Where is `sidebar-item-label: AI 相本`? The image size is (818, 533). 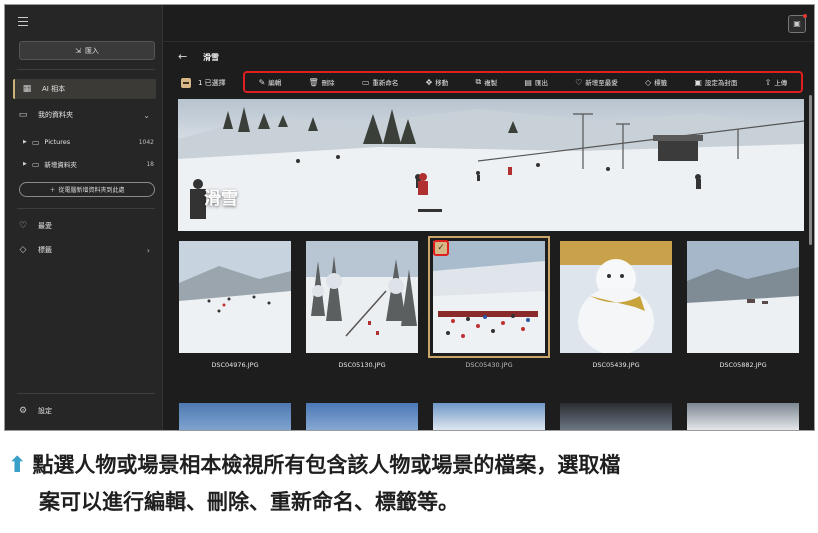
sidebar-item-label: AI 相本 is located at coordinates (54, 89).